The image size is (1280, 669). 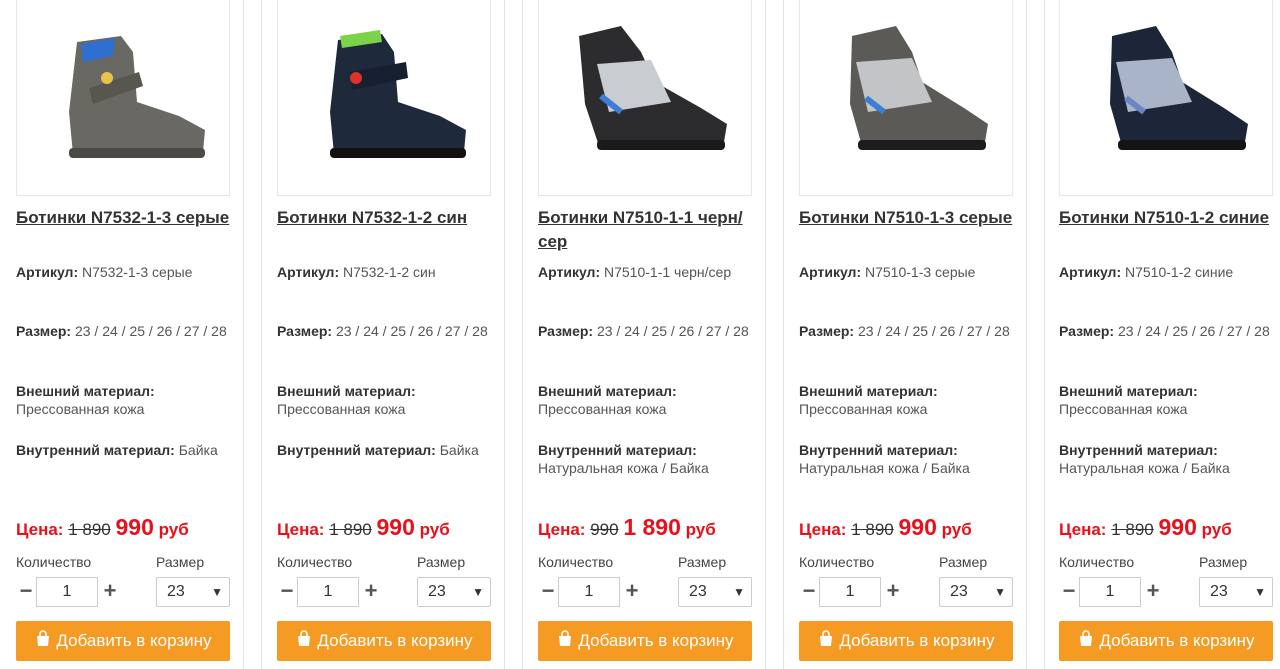 What do you see at coordinates (915, 218) in the screenshot?
I see `product-title: Ботинки N7510-1-3 серые` at bounding box center [915, 218].